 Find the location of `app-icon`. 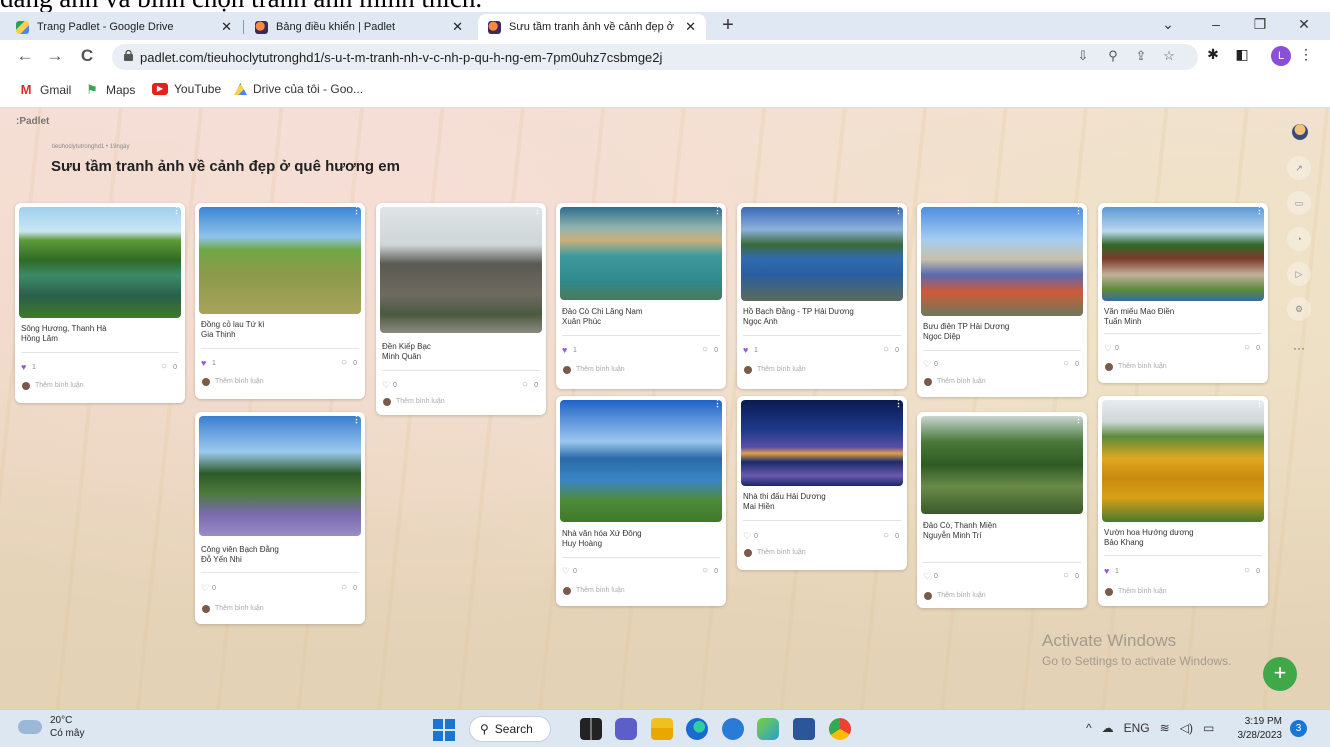

app-icon is located at coordinates (768, 729).